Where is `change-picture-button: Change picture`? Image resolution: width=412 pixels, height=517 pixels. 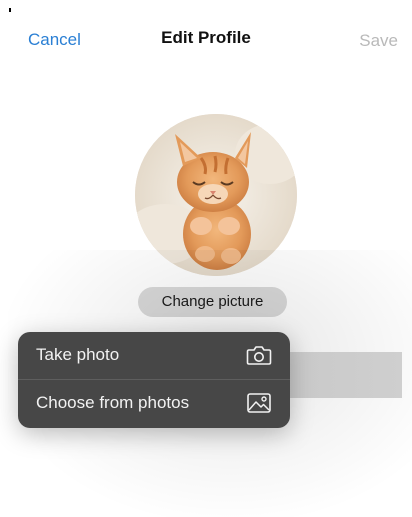 change-picture-button: Change picture is located at coordinates (212, 302).